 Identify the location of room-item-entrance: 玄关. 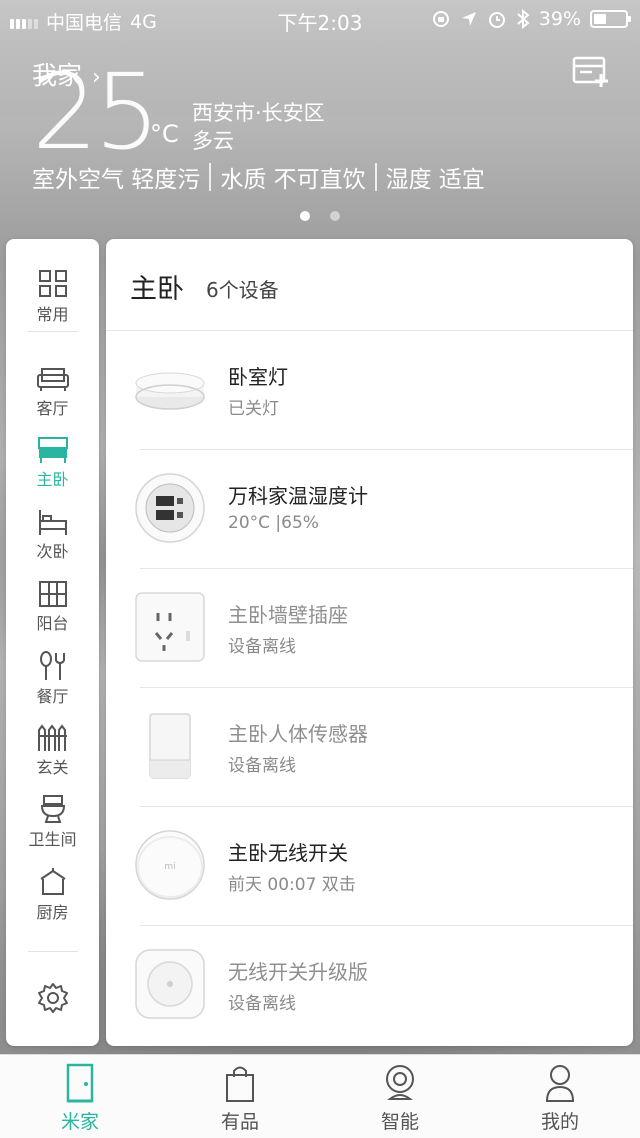
(52, 751).